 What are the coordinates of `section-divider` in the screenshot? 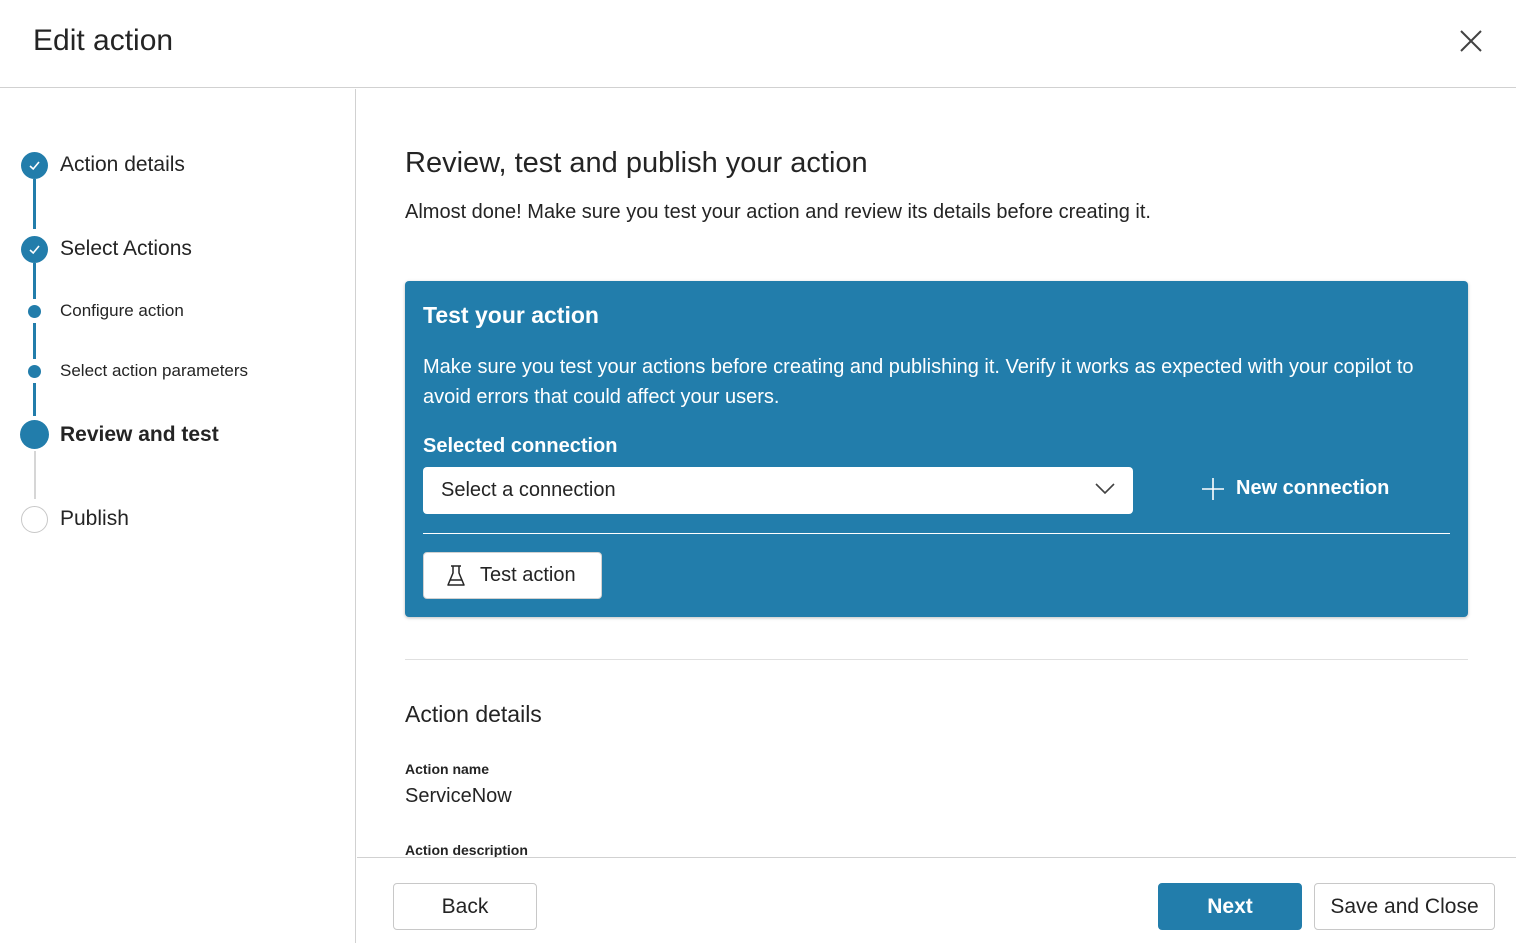 It's located at (936, 659).